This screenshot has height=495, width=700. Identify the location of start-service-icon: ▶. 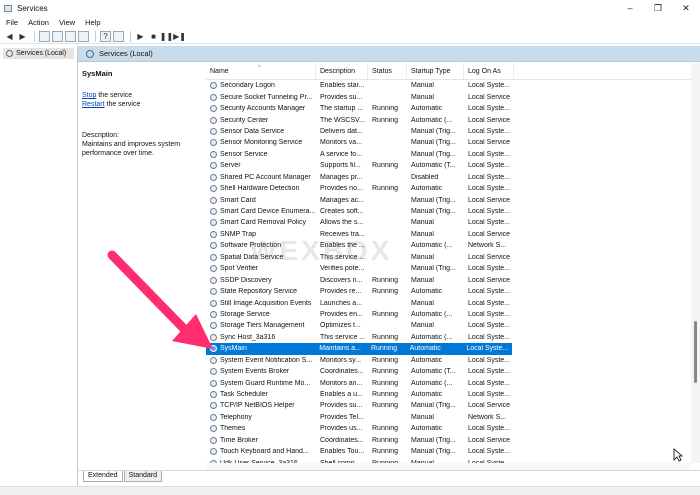
(140, 36).